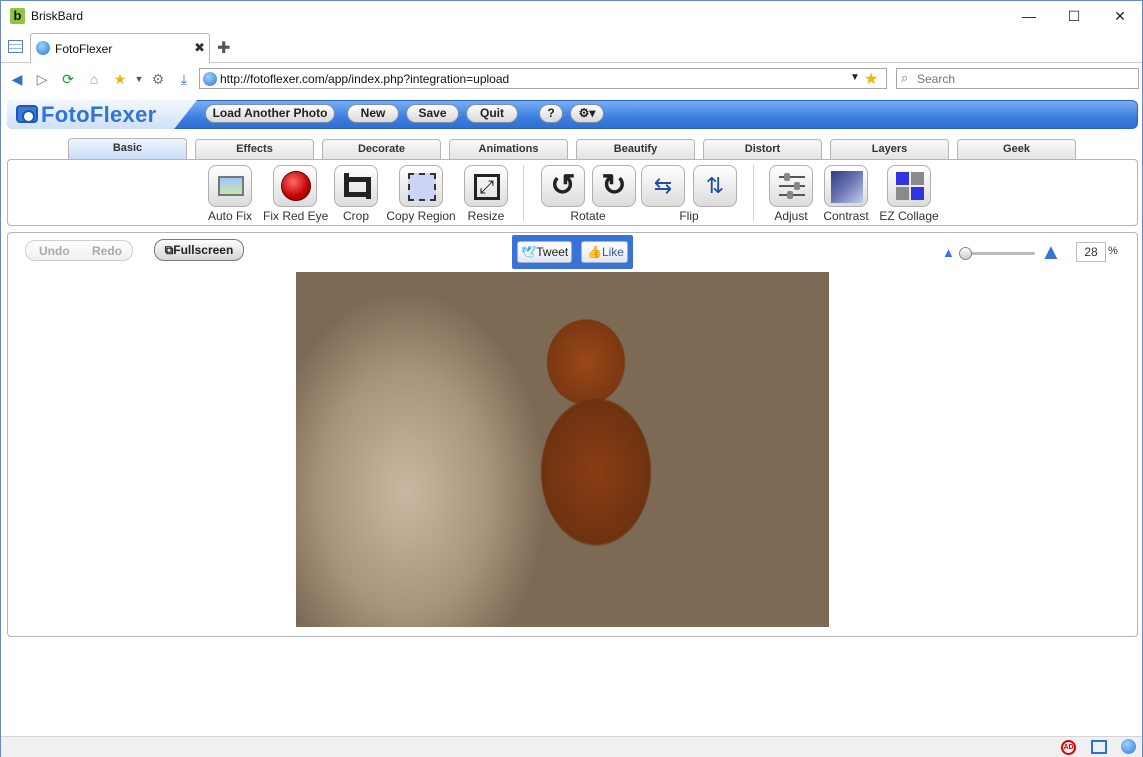 This screenshot has width=1143, height=757. I want to click on status-bar, so click(571, 746).